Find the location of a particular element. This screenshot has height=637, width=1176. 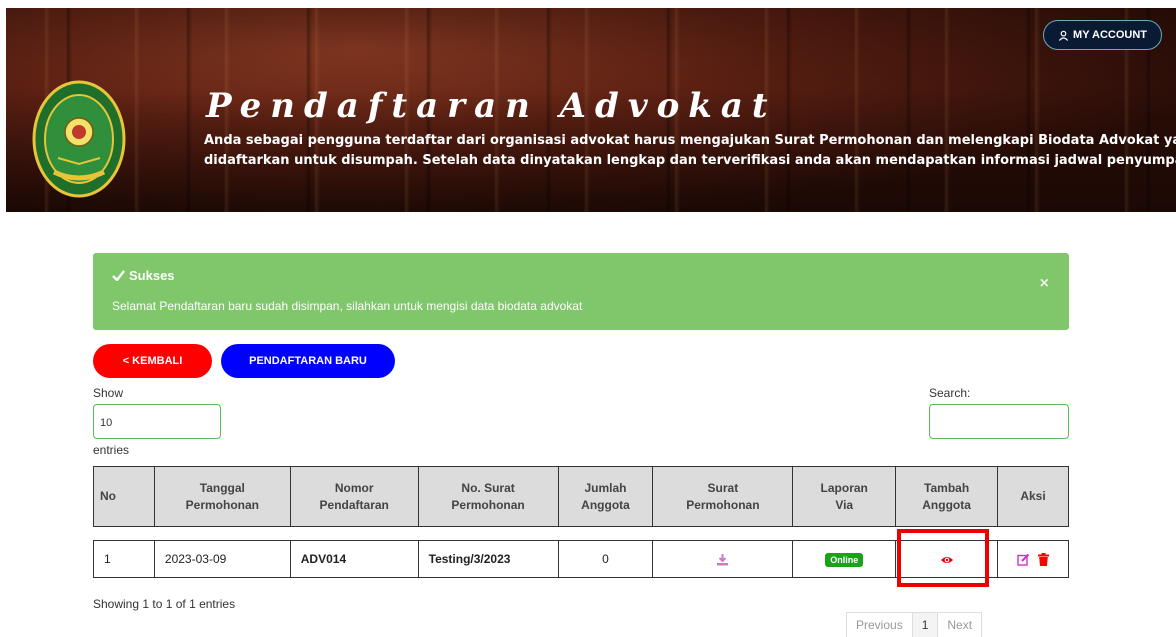

table-spacer is located at coordinates (581, 534).